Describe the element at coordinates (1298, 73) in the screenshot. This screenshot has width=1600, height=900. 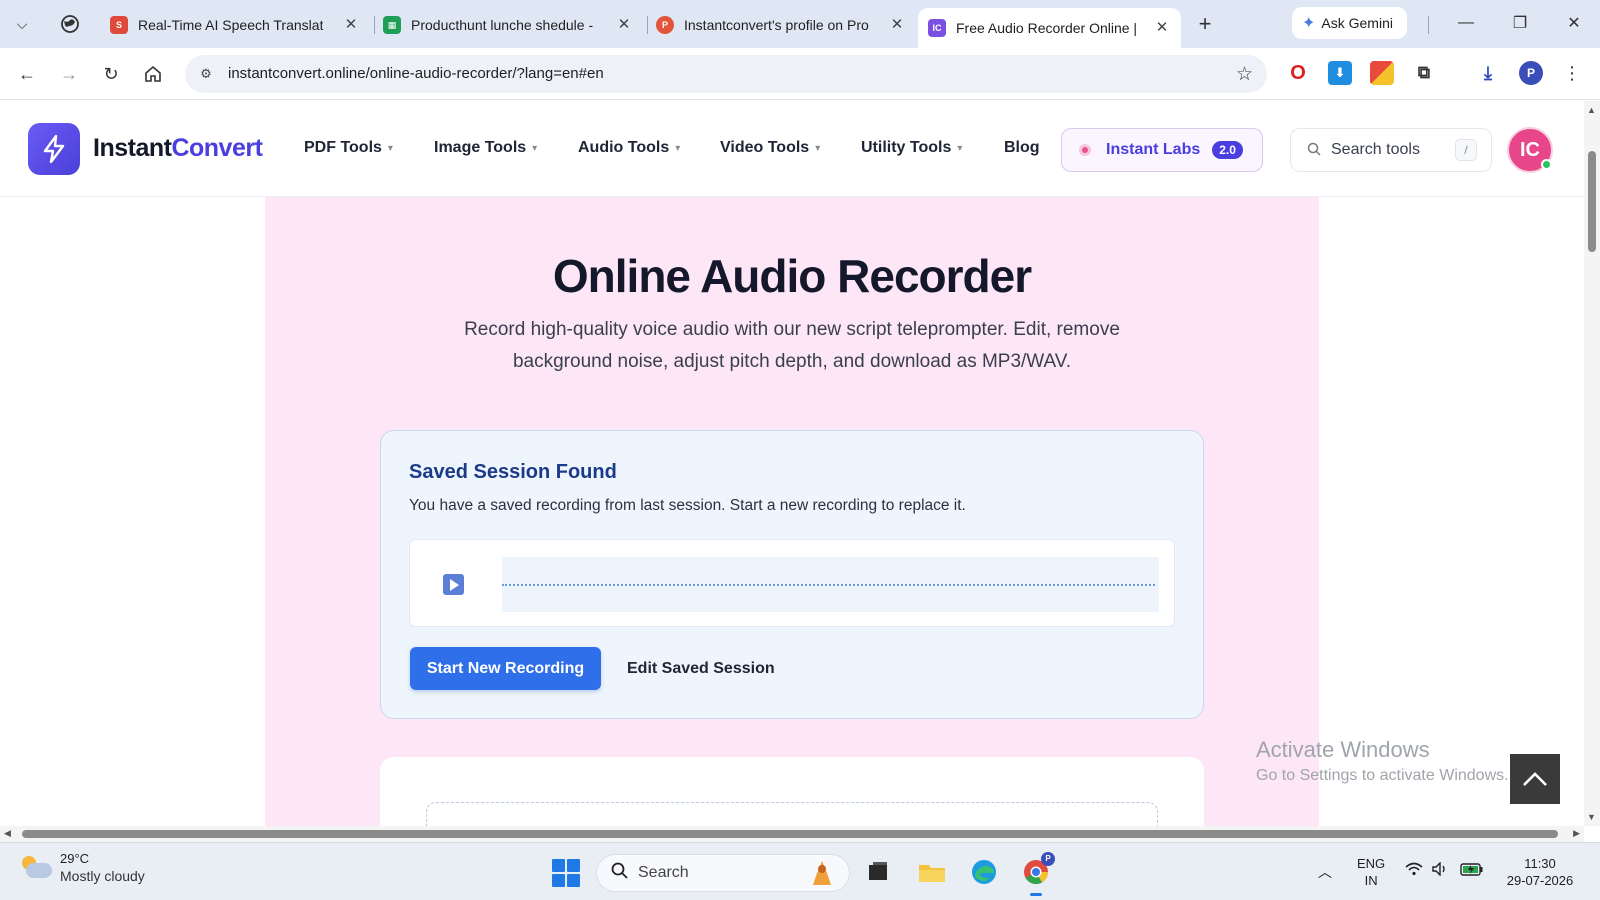
I see `opera-icon: O` at that location.